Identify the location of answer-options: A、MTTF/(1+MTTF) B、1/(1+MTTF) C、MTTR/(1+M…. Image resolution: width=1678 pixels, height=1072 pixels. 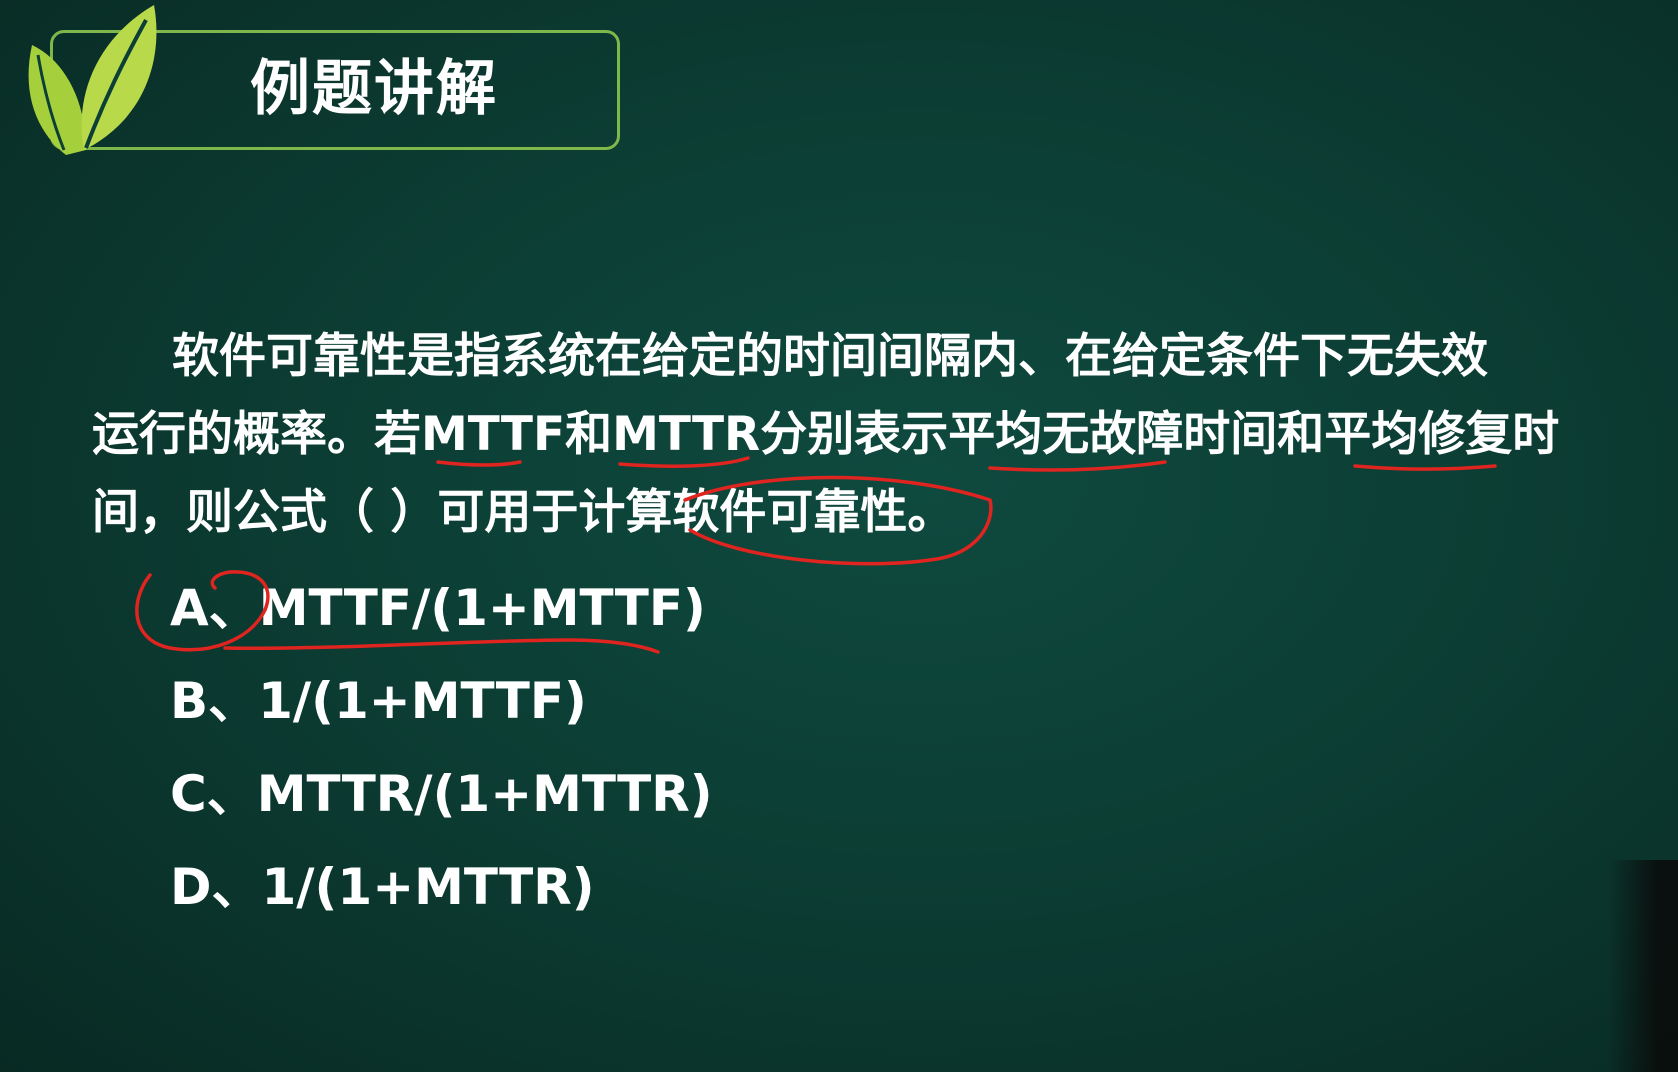
(441, 748).